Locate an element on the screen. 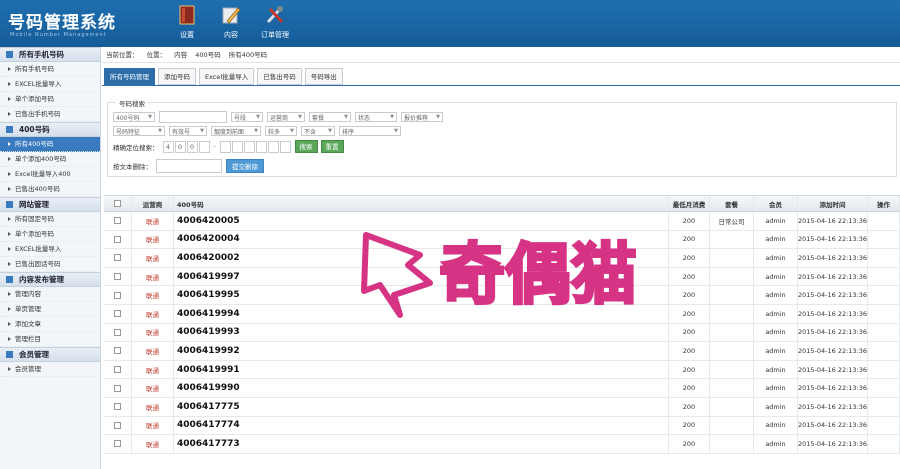 The image size is (900, 469). sidebar-group-header: 网站管理 is located at coordinates (50, 204).